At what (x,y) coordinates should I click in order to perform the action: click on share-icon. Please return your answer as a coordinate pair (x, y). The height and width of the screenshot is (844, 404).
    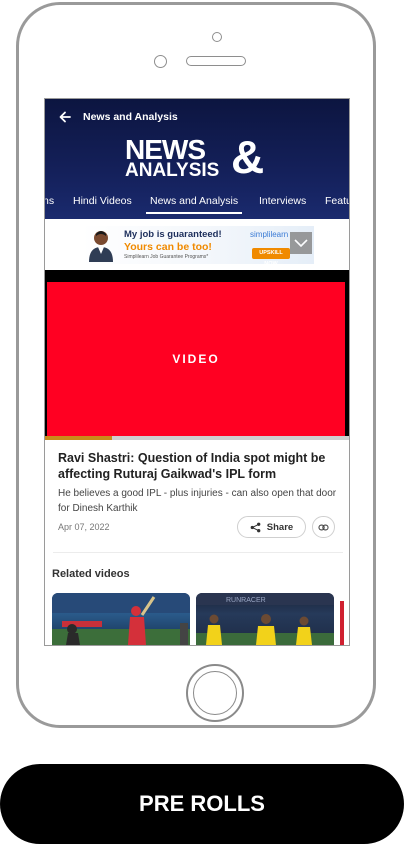
    Looking at the image, I should click on (255, 527).